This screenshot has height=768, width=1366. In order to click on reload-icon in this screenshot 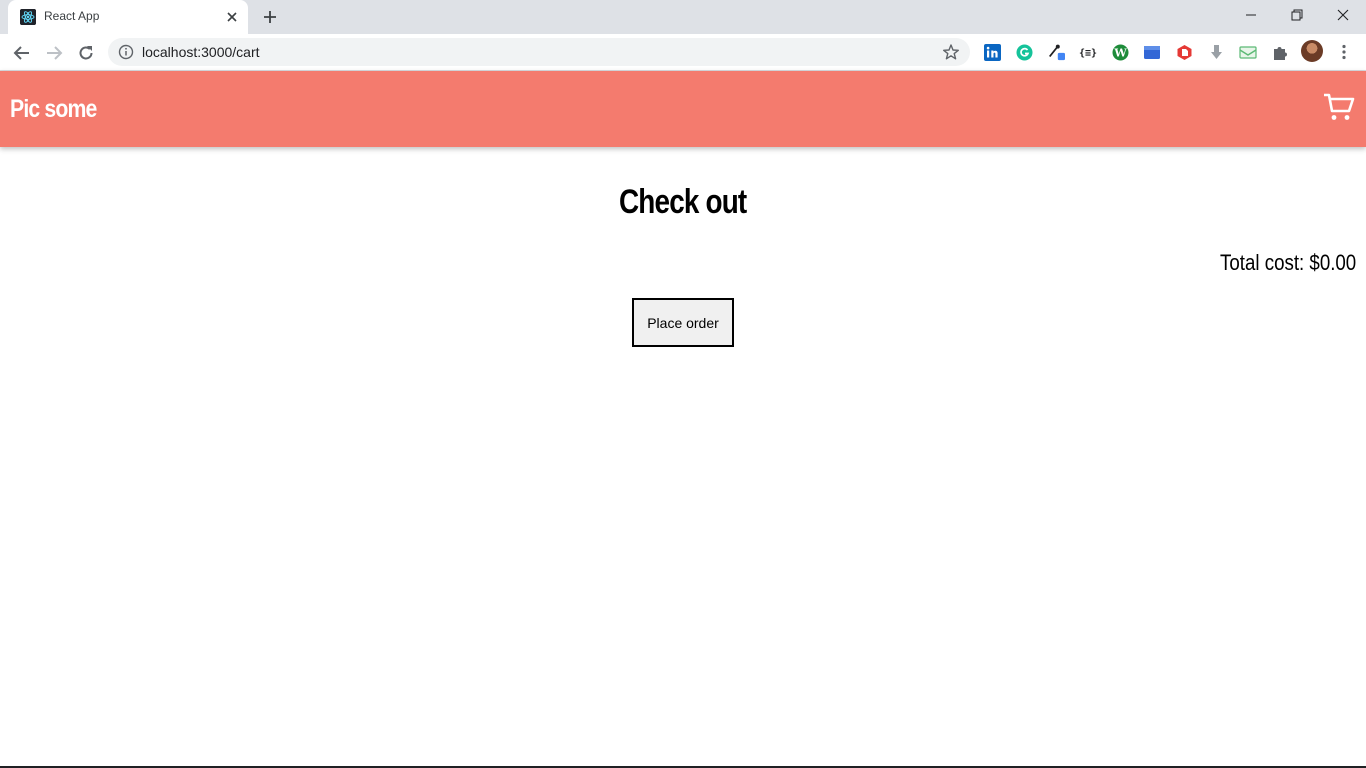, I will do `click(86, 53)`.